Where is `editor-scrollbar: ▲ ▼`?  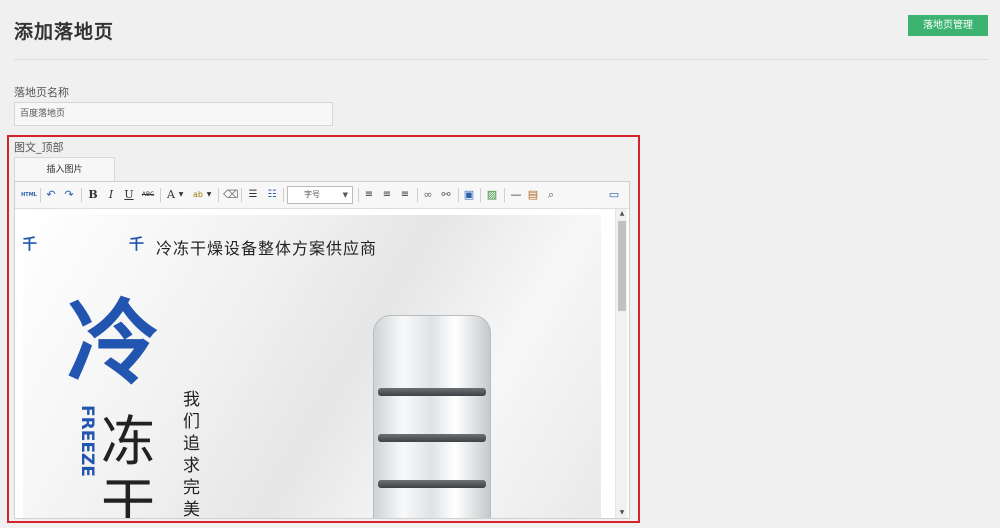 editor-scrollbar: ▲ ▼ is located at coordinates (621, 363).